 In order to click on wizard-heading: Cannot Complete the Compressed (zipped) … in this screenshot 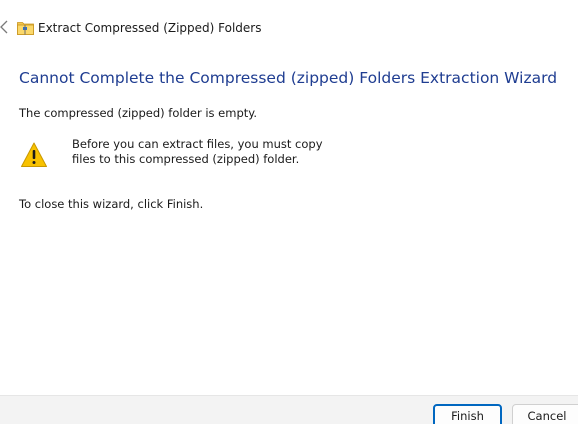, I will do `click(288, 78)`.